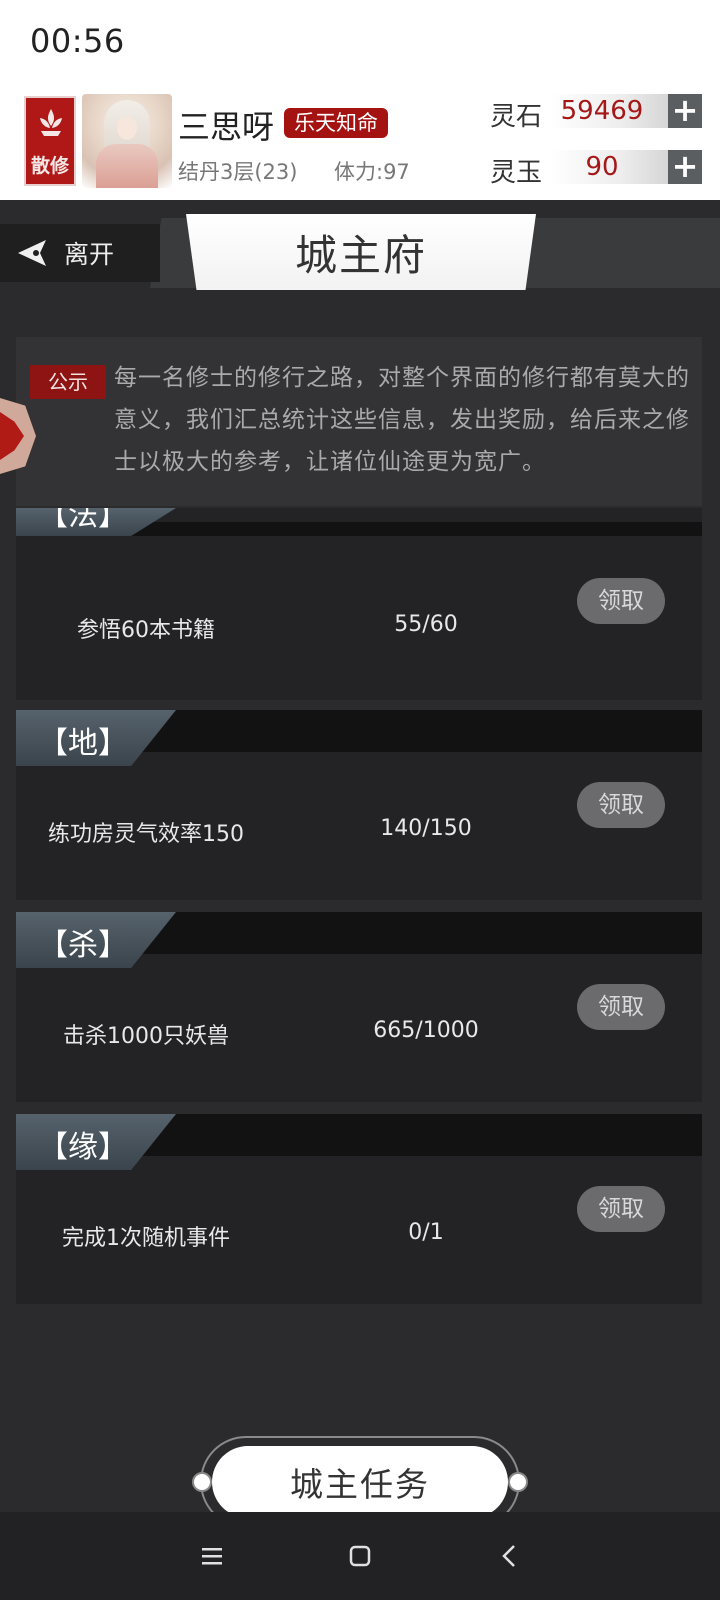 This screenshot has width=720, height=1600. What do you see at coordinates (360, 255) in the screenshot?
I see `page-title: 城主府` at bounding box center [360, 255].